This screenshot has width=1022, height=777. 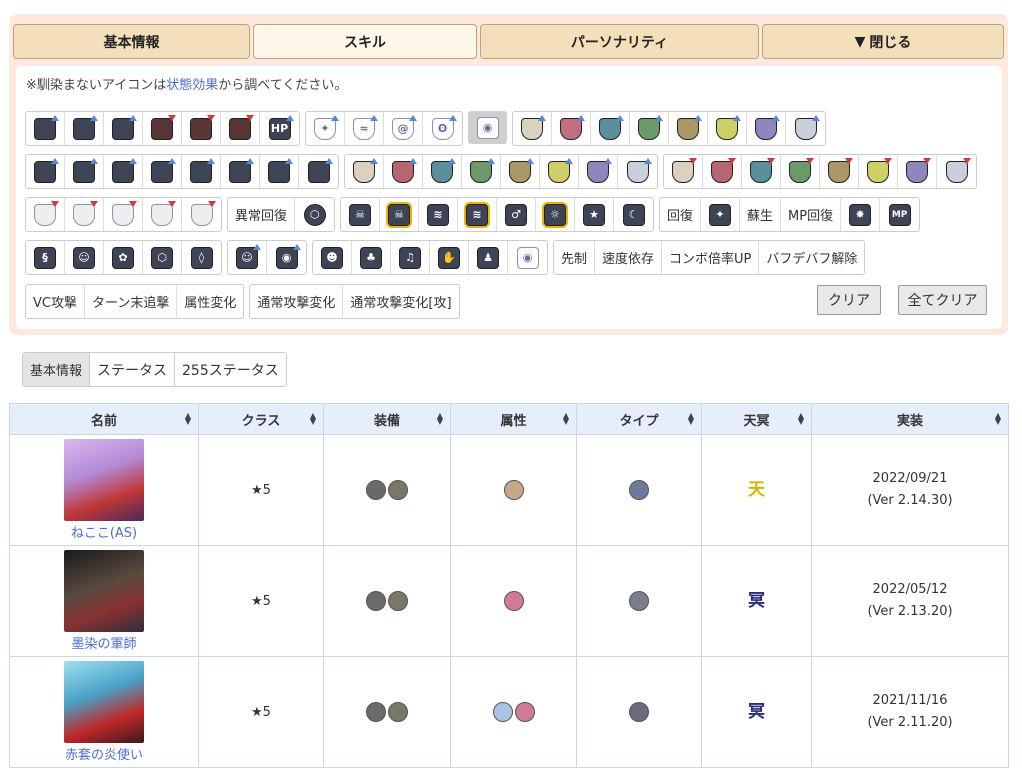 What do you see at coordinates (861, 214) in the screenshot?
I see `burst-filter: ✸` at bounding box center [861, 214].